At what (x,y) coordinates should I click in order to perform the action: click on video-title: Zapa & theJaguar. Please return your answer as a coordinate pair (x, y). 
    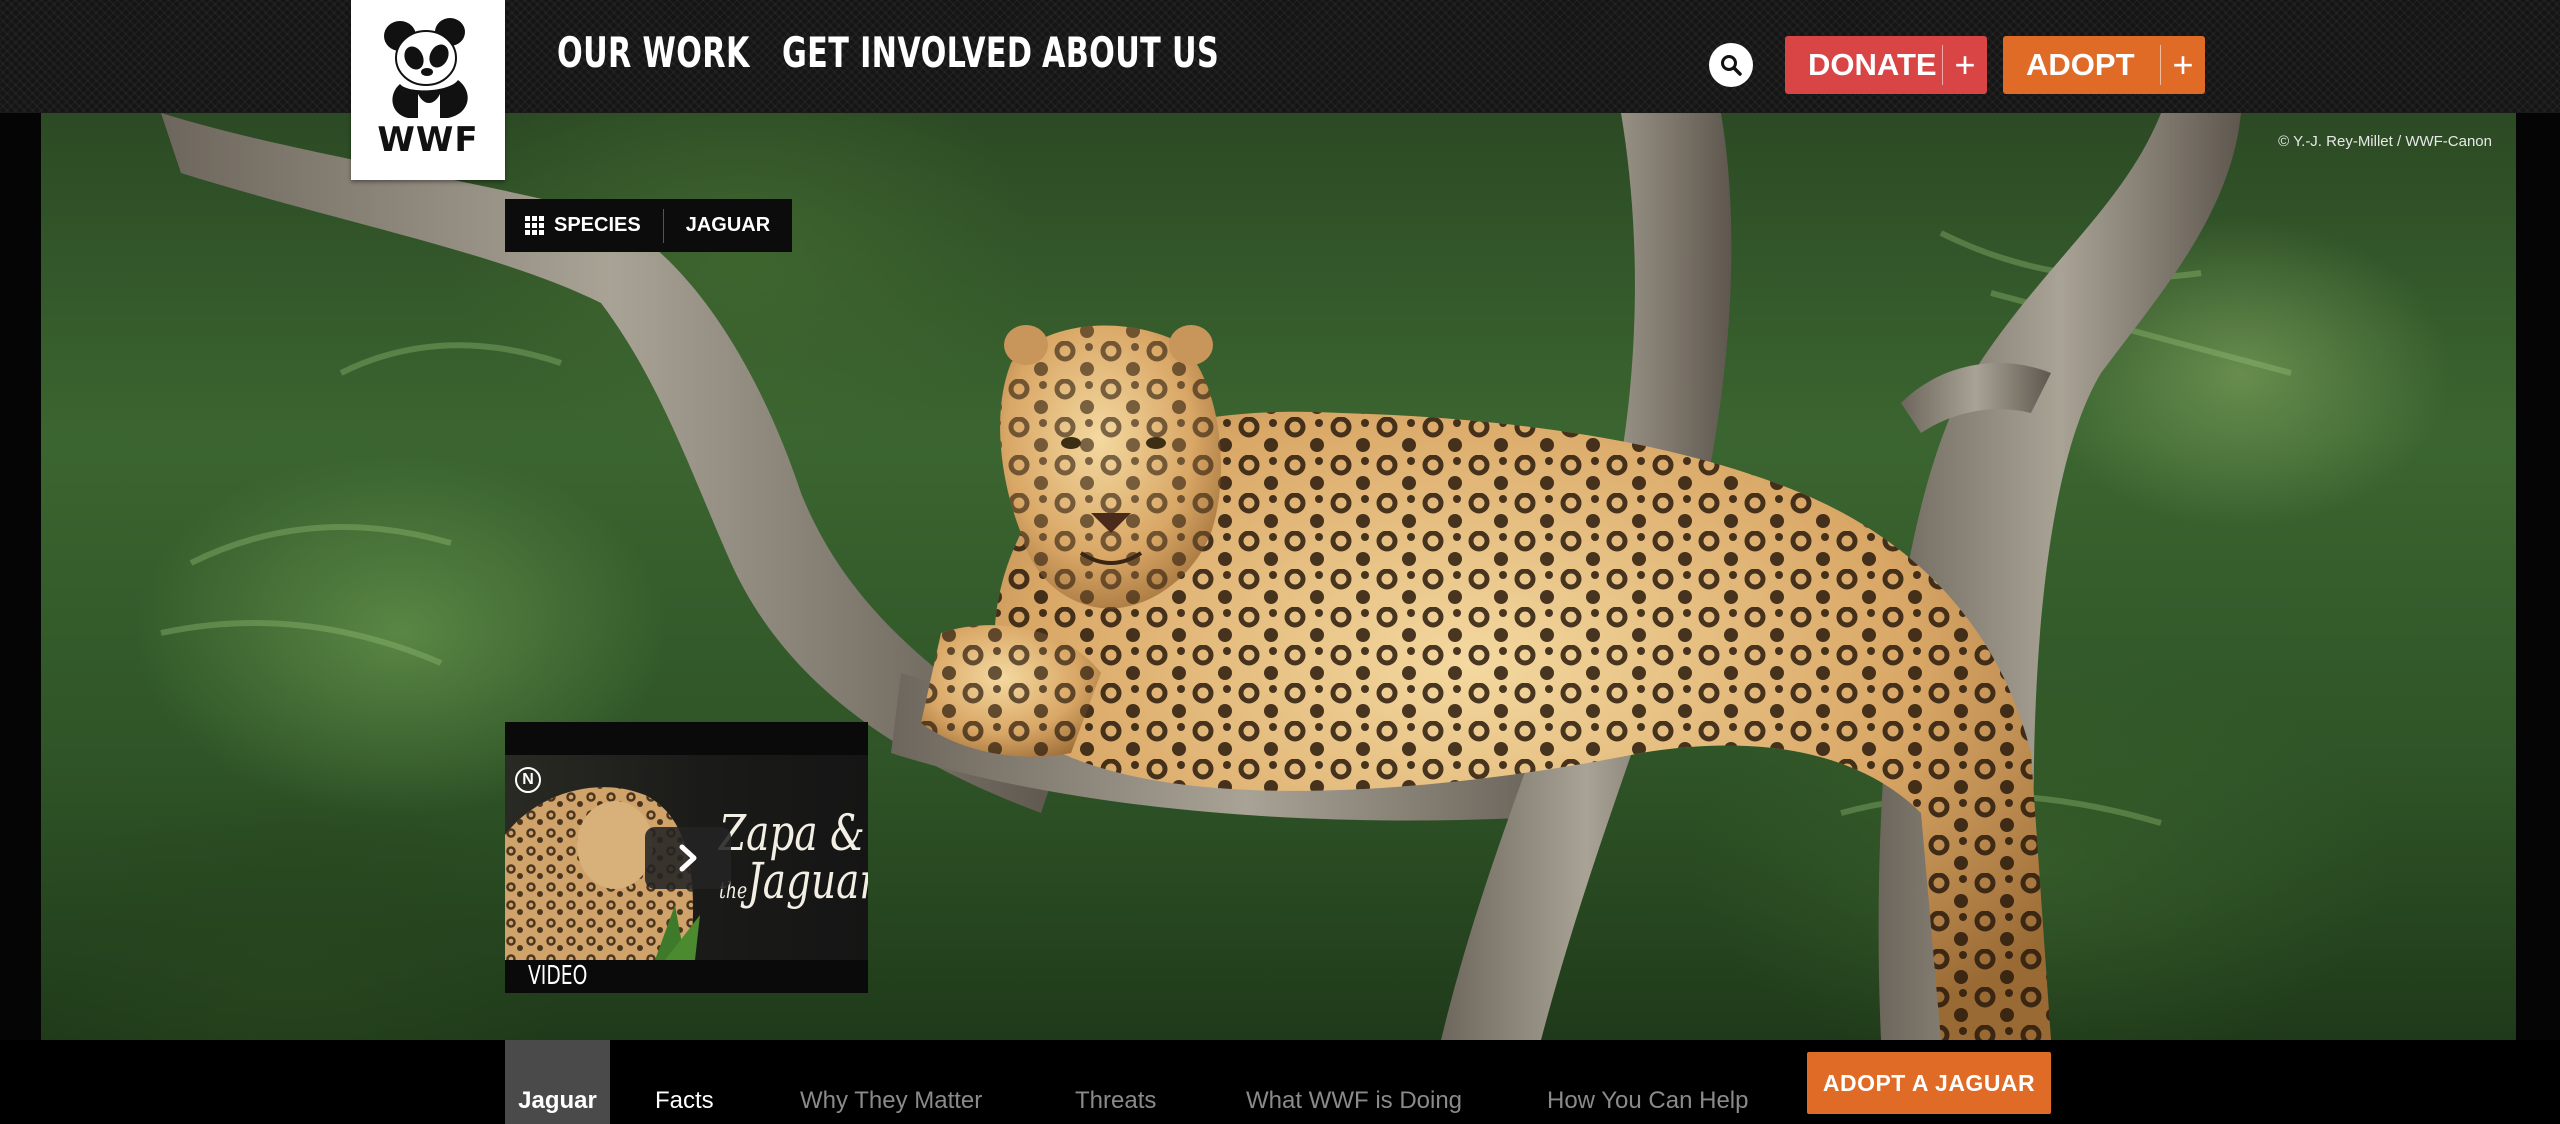
    Looking at the image, I should click on (793, 855).